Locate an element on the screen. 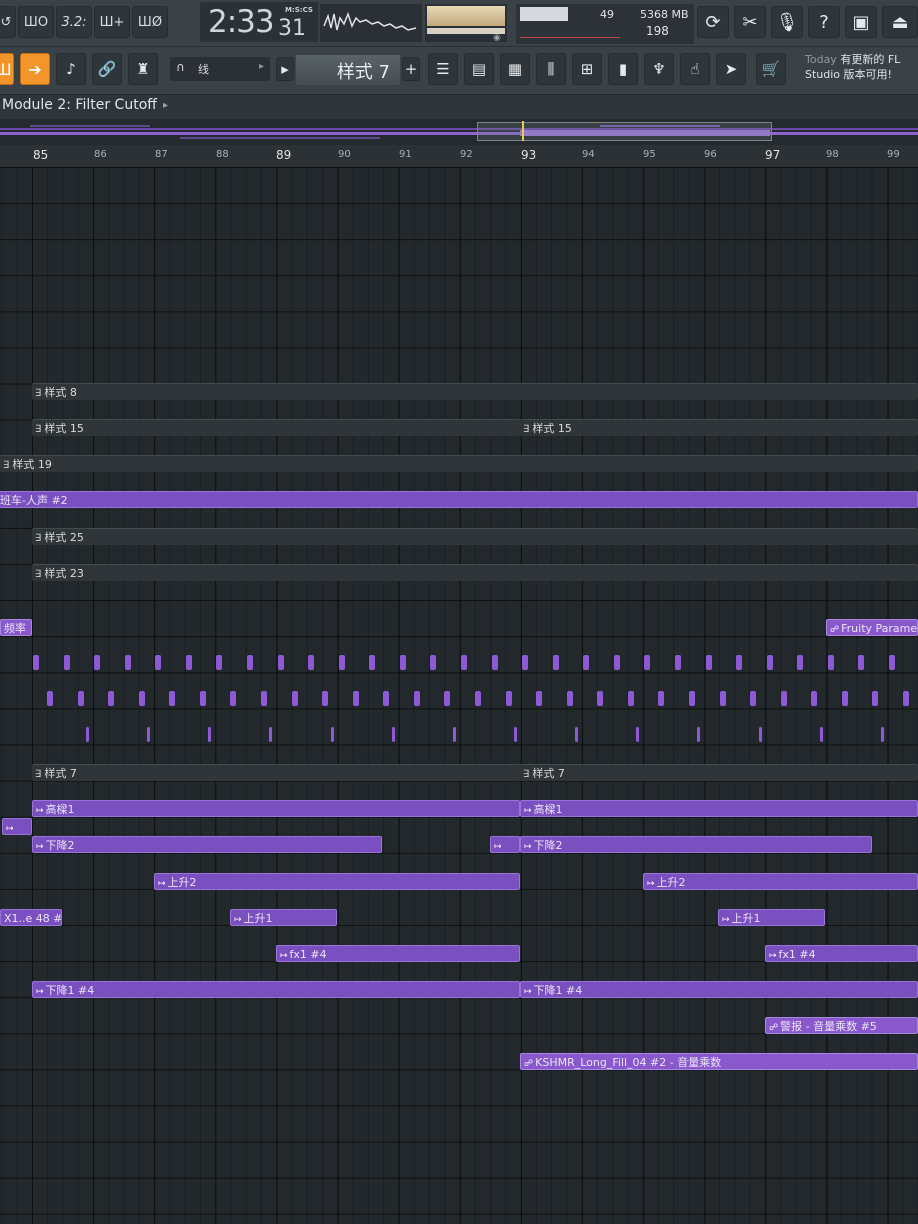  audio-clip: ↦ 上升1 is located at coordinates (283, 917).